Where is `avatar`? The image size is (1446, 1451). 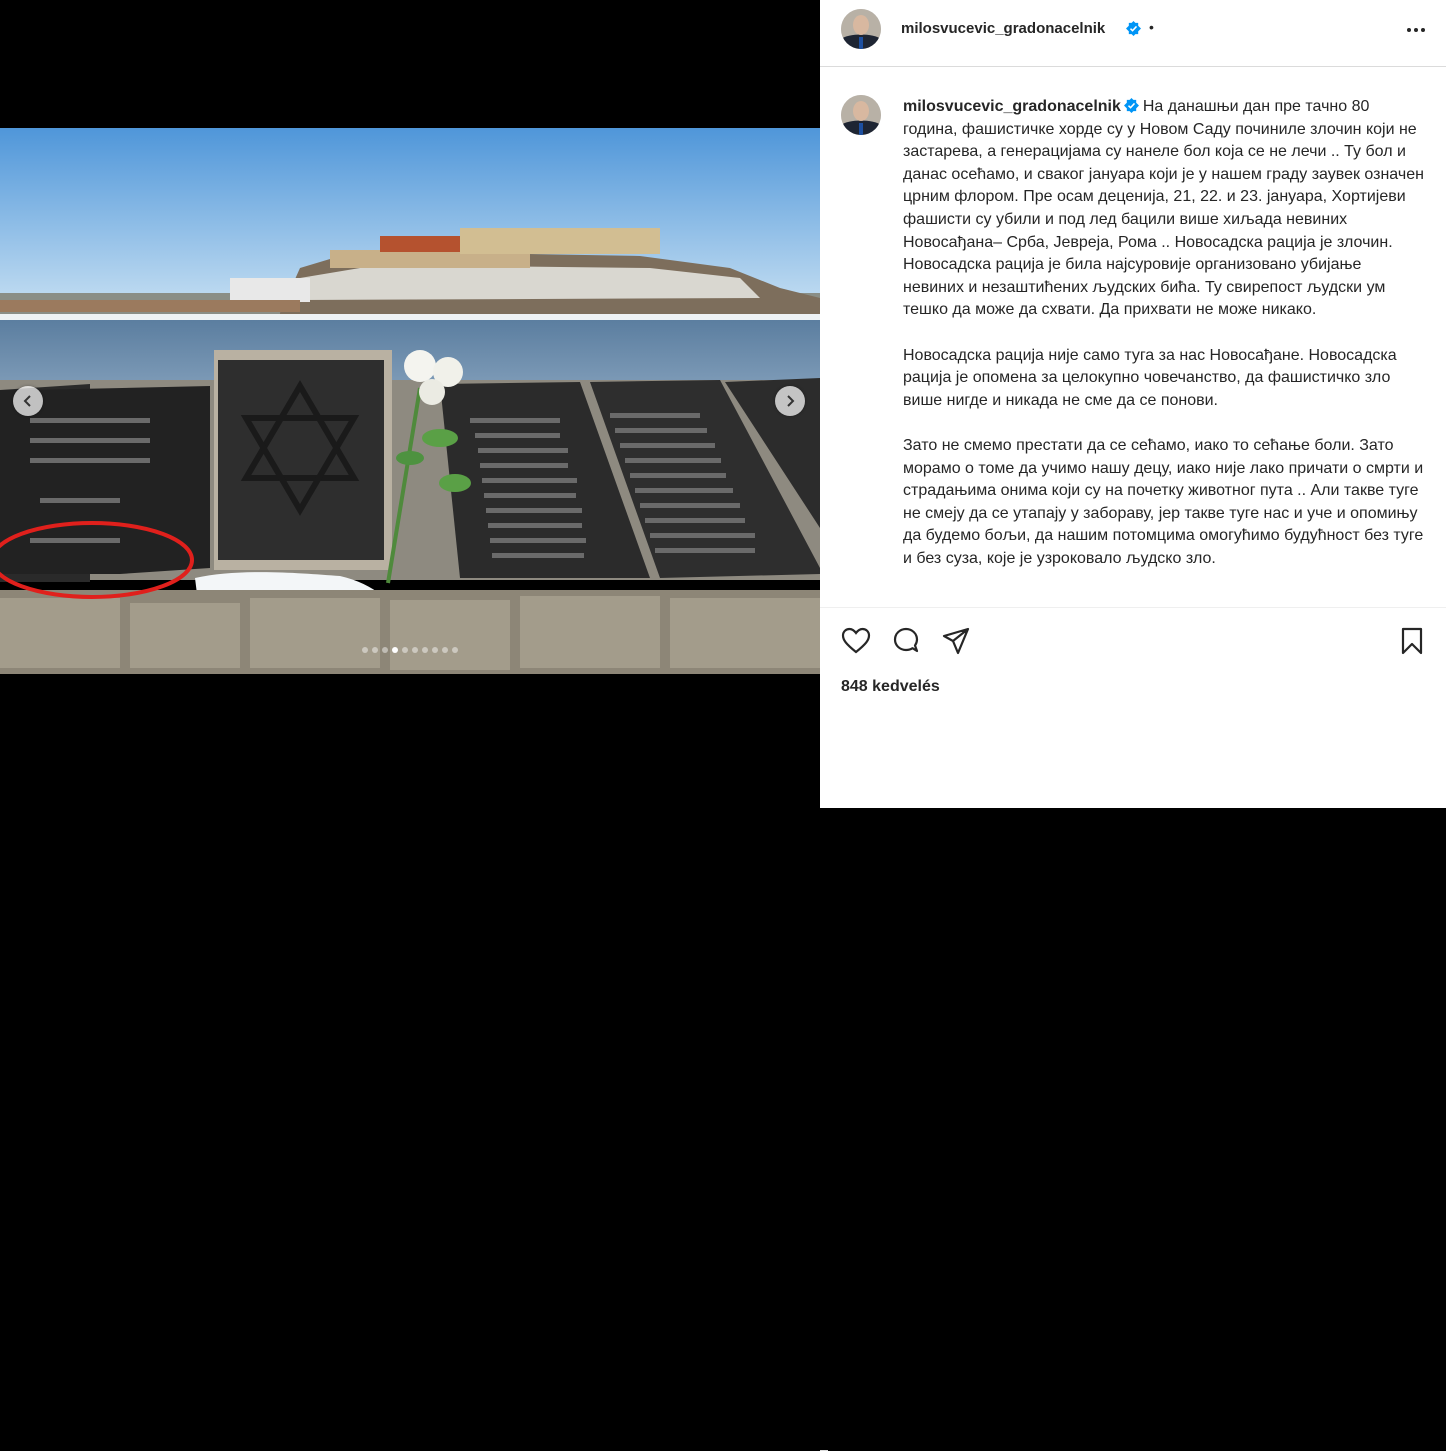 avatar is located at coordinates (861, 29).